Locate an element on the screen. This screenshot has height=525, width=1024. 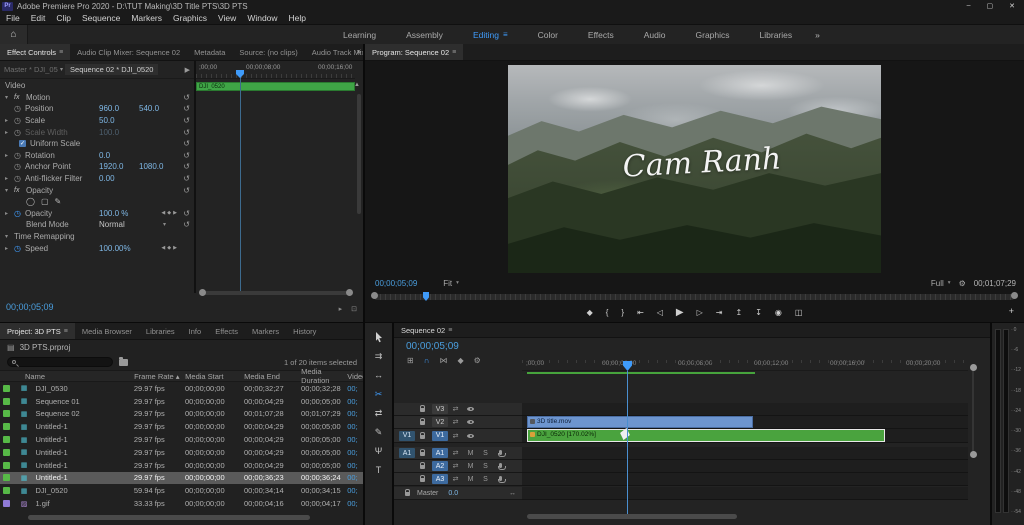
razor-tool: ✂ is located at coordinates (379, 394).